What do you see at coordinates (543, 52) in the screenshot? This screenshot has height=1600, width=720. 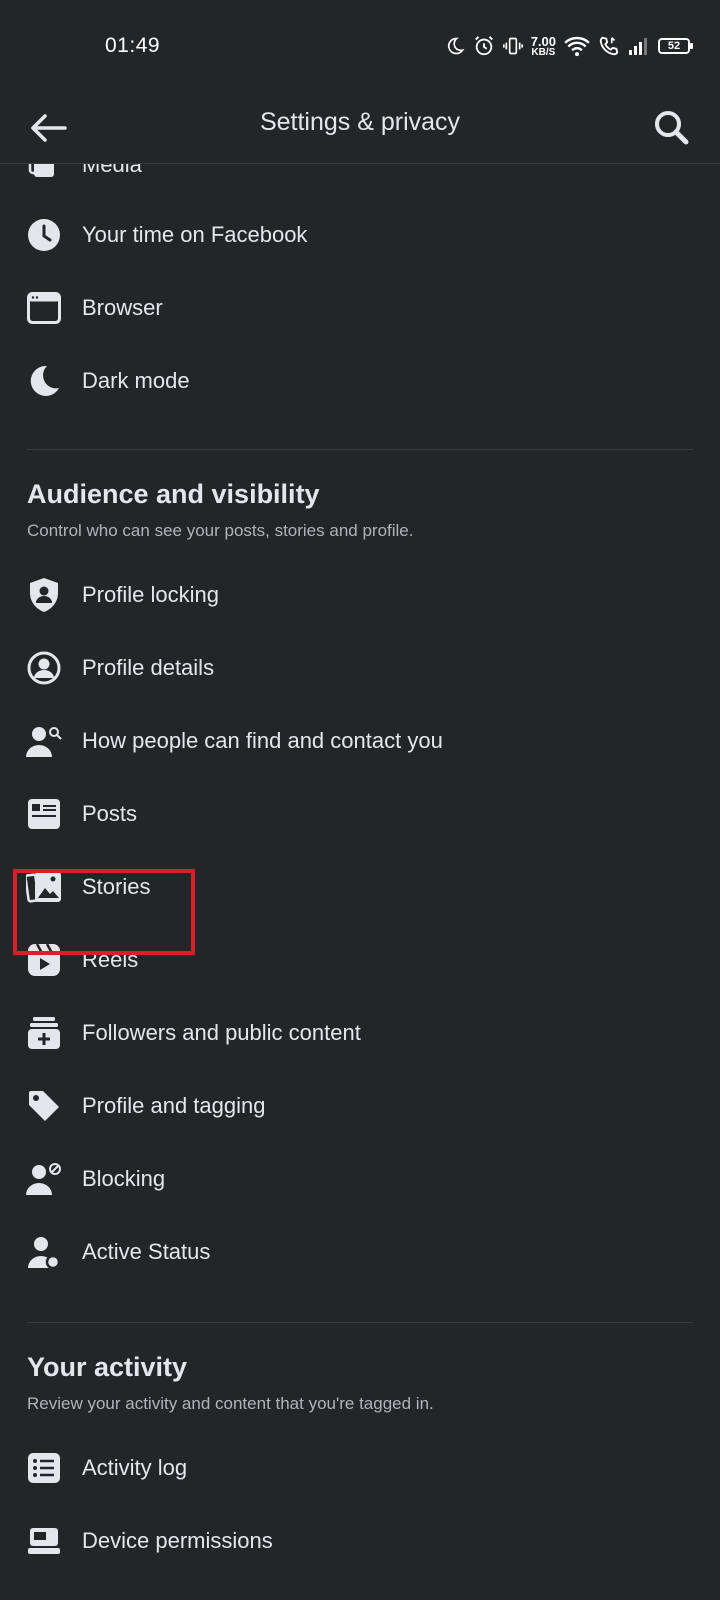 I see `network-speed-unit: KB/S` at bounding box center [543, 52].